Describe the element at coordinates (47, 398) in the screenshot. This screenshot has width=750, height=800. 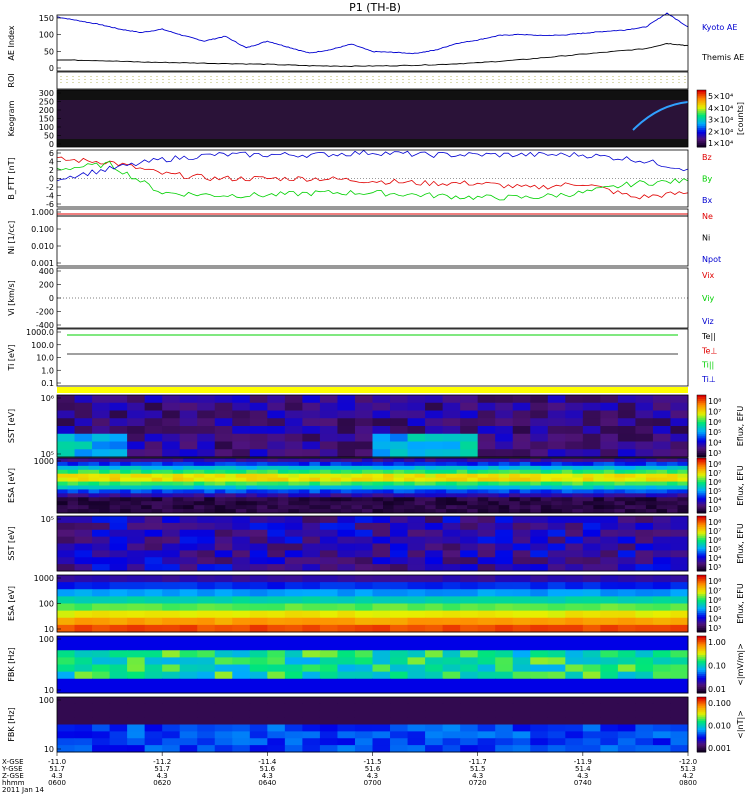
I see `y-tick-label: 10⁶` at that location.